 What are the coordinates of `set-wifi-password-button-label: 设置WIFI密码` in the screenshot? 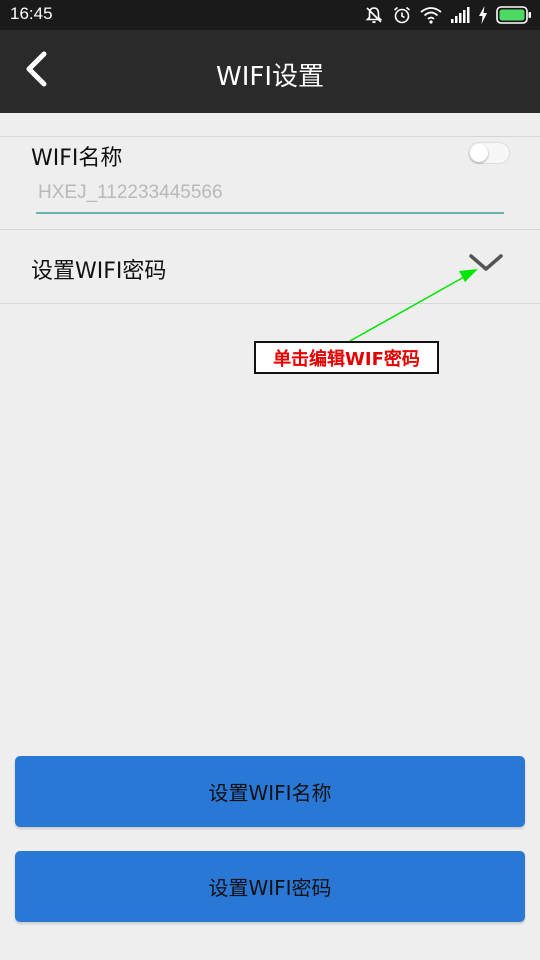 It's located at (270, 888).